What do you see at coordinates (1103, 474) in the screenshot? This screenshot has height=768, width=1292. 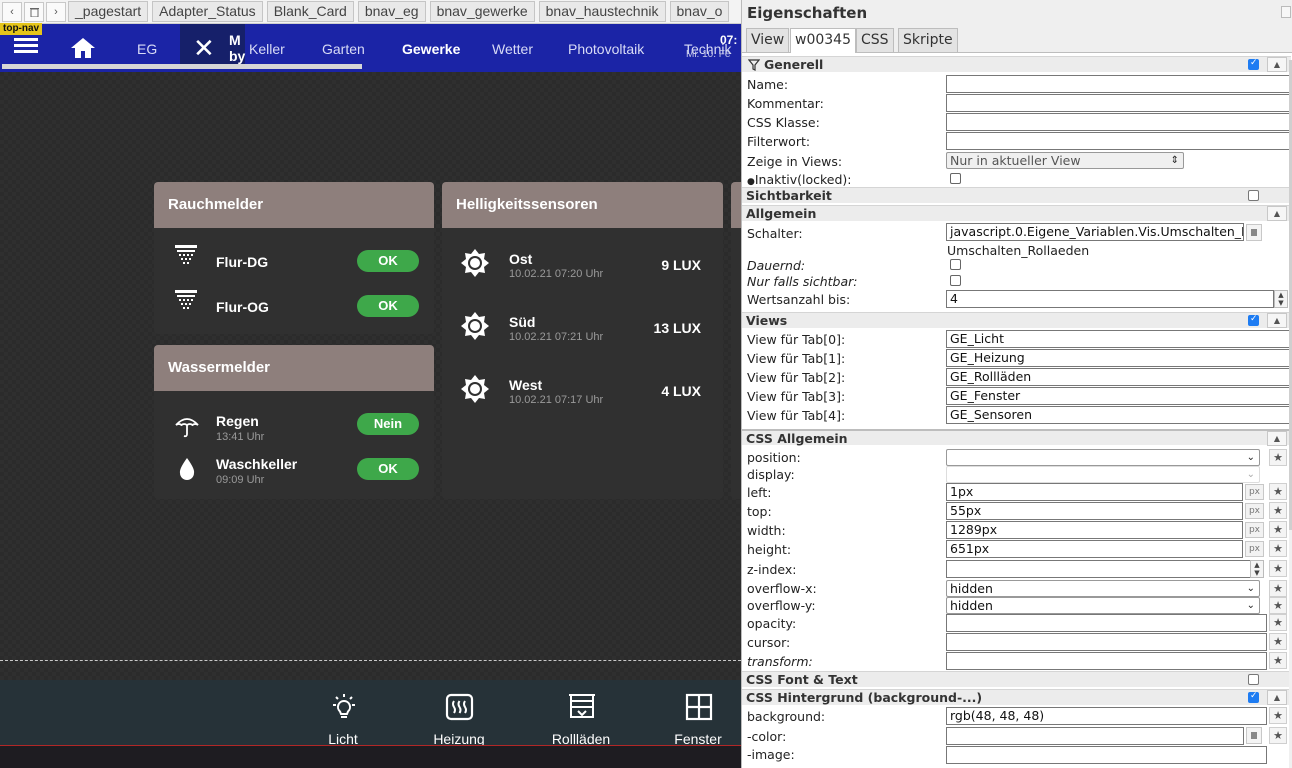 I see `display-select: ⌄` at bounding box center [1103, 474].